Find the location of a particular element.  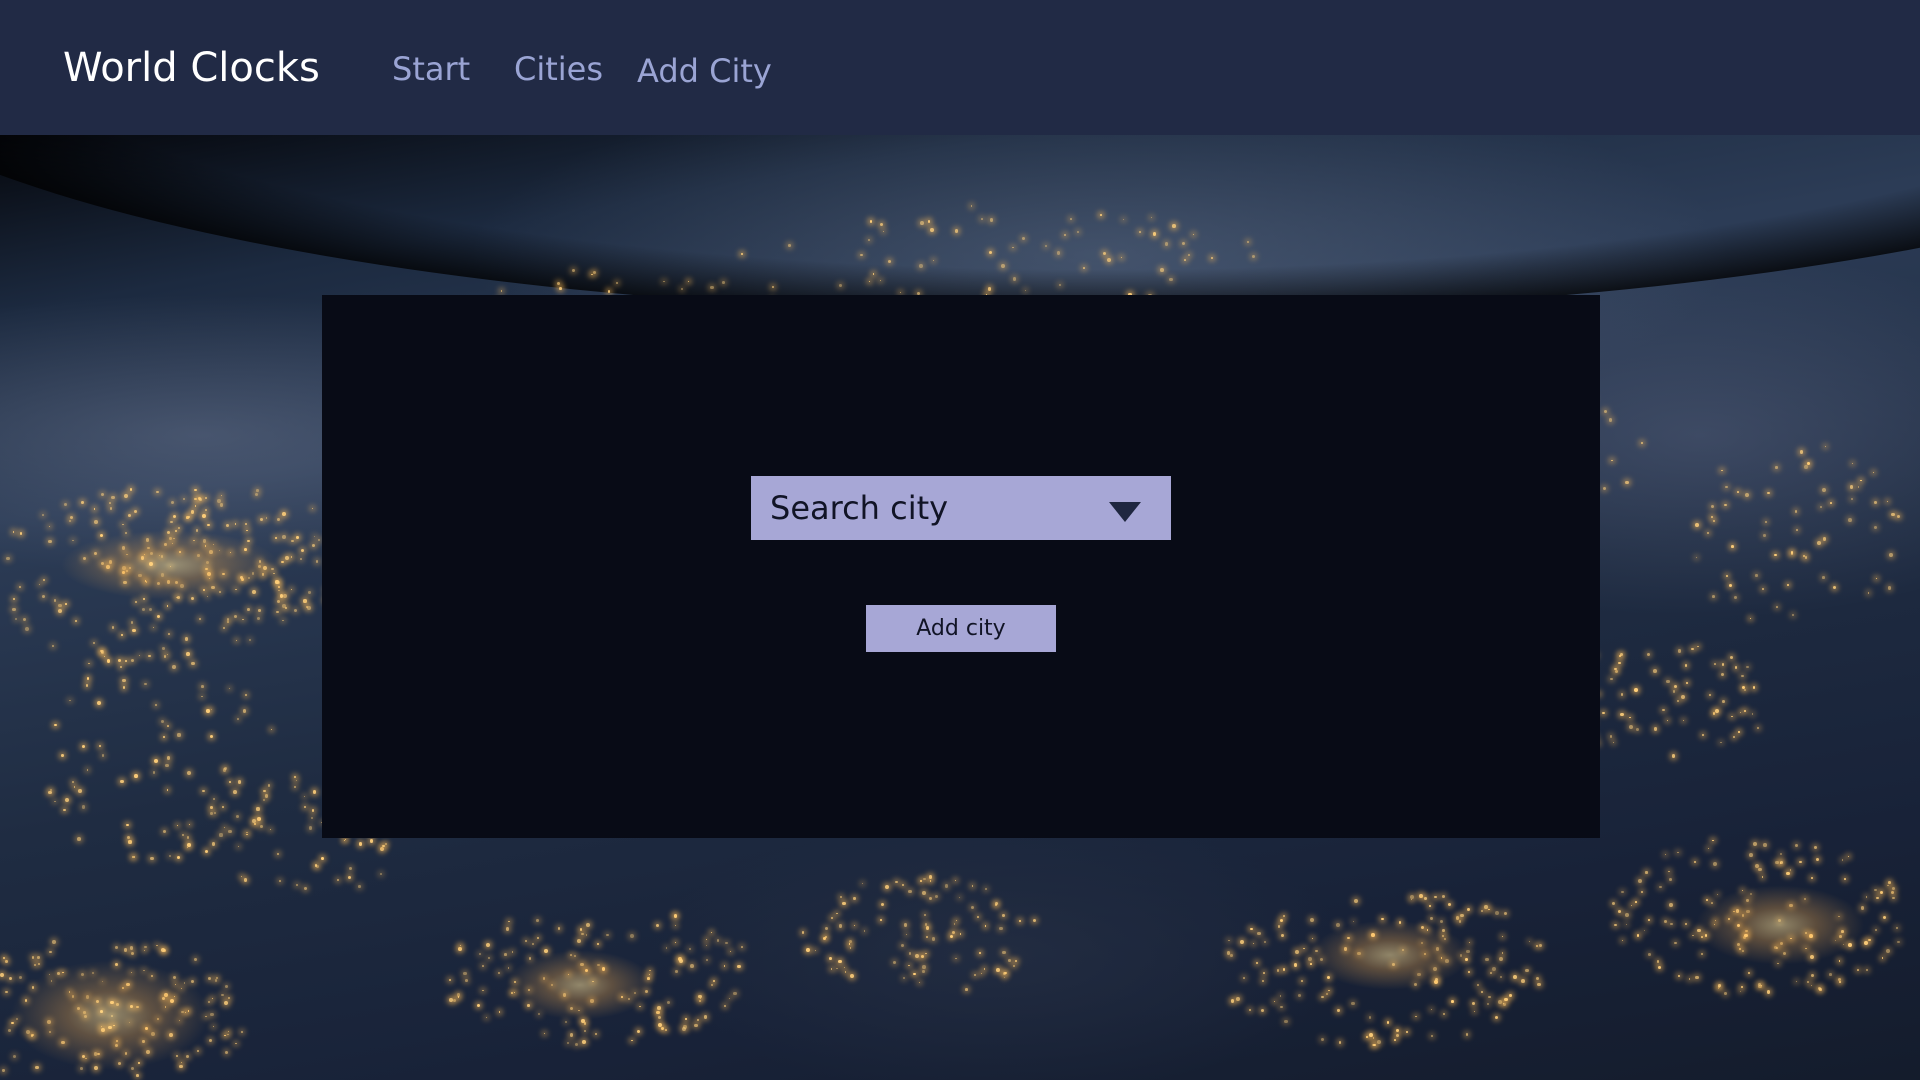

nav-link-cities: Cities is located at coordinates (558, 69).